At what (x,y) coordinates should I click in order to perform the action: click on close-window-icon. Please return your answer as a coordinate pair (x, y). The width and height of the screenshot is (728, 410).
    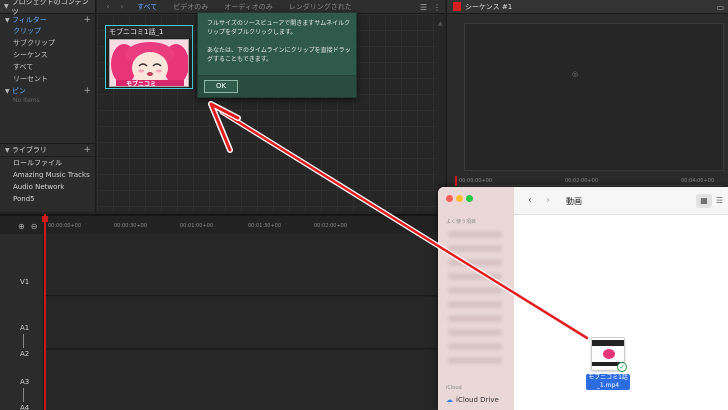
    Looking at the image, I should click on (449, 198).